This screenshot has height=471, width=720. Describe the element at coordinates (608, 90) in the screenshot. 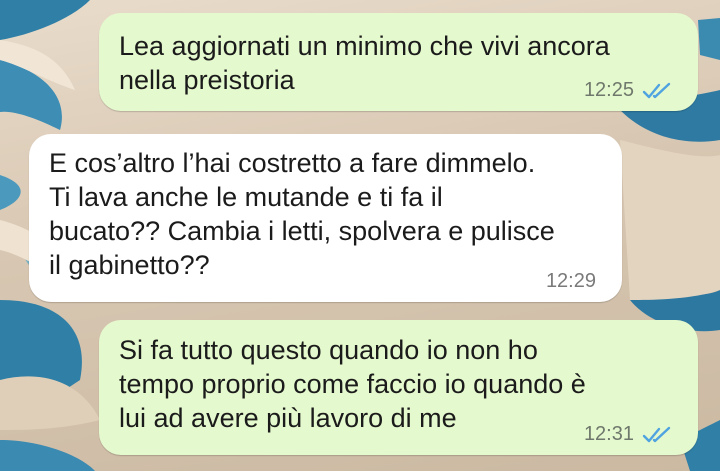

I see `message-time: 12:25` at that location.